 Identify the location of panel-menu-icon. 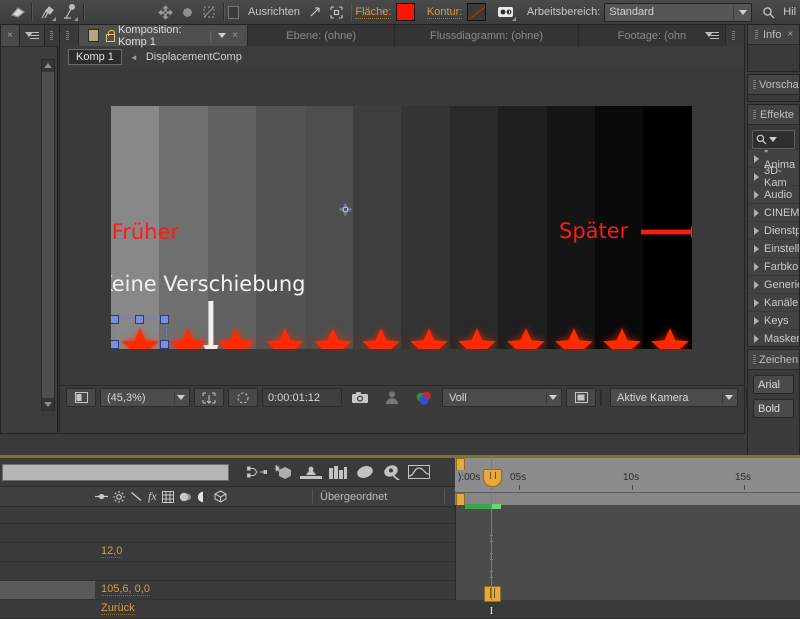
(712, 35).